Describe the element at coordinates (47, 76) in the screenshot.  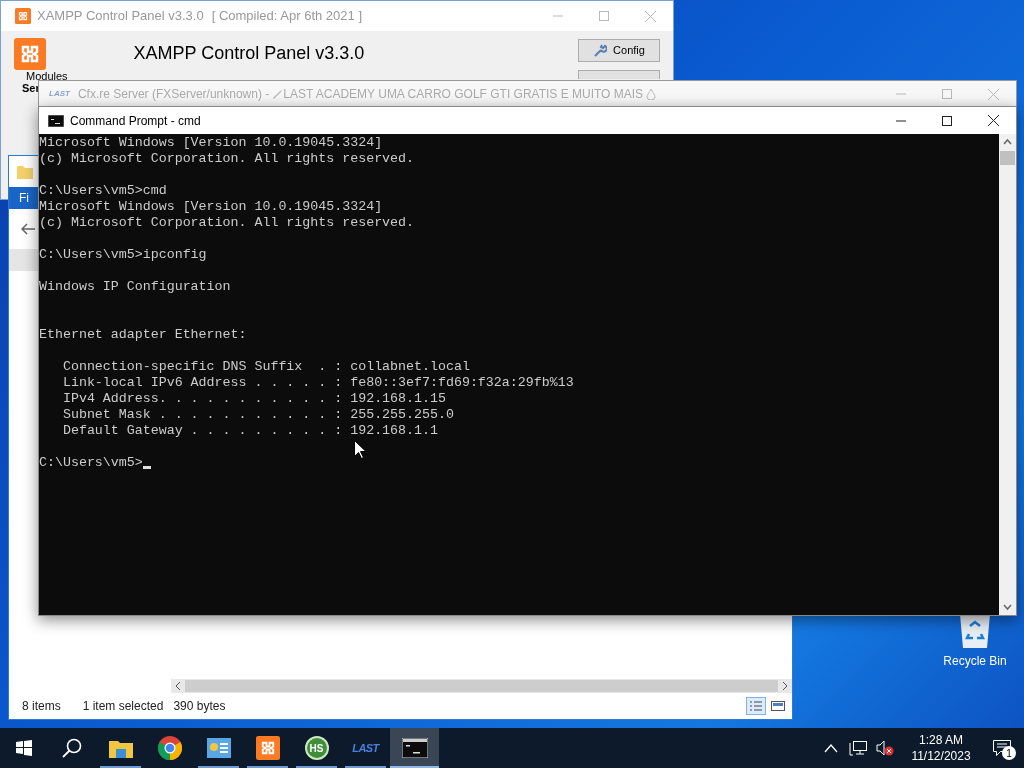
I see `modules-label: Modules` at that location.